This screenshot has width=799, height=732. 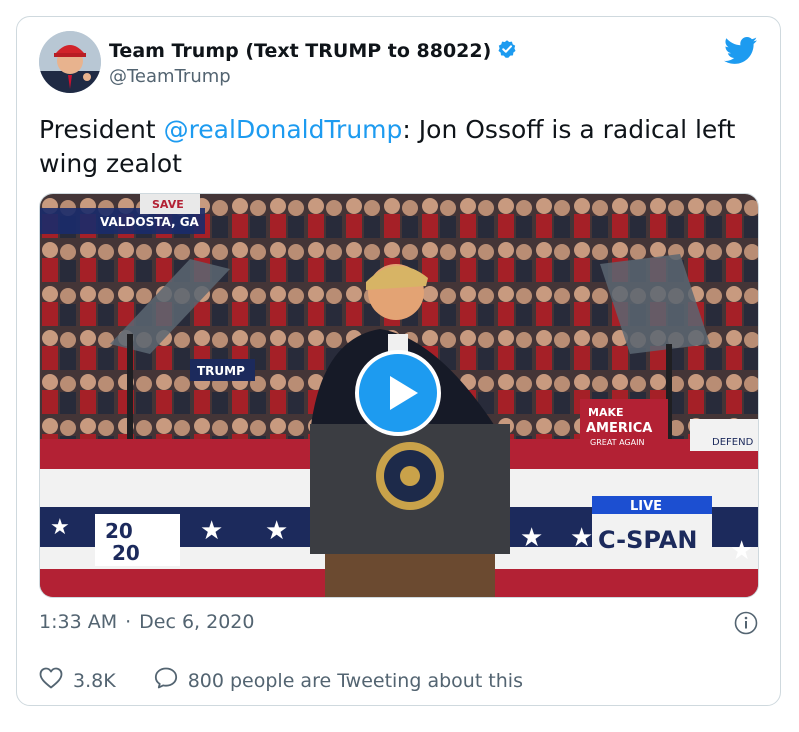 I want to click on heart-icon, so click(x=51, y=680).